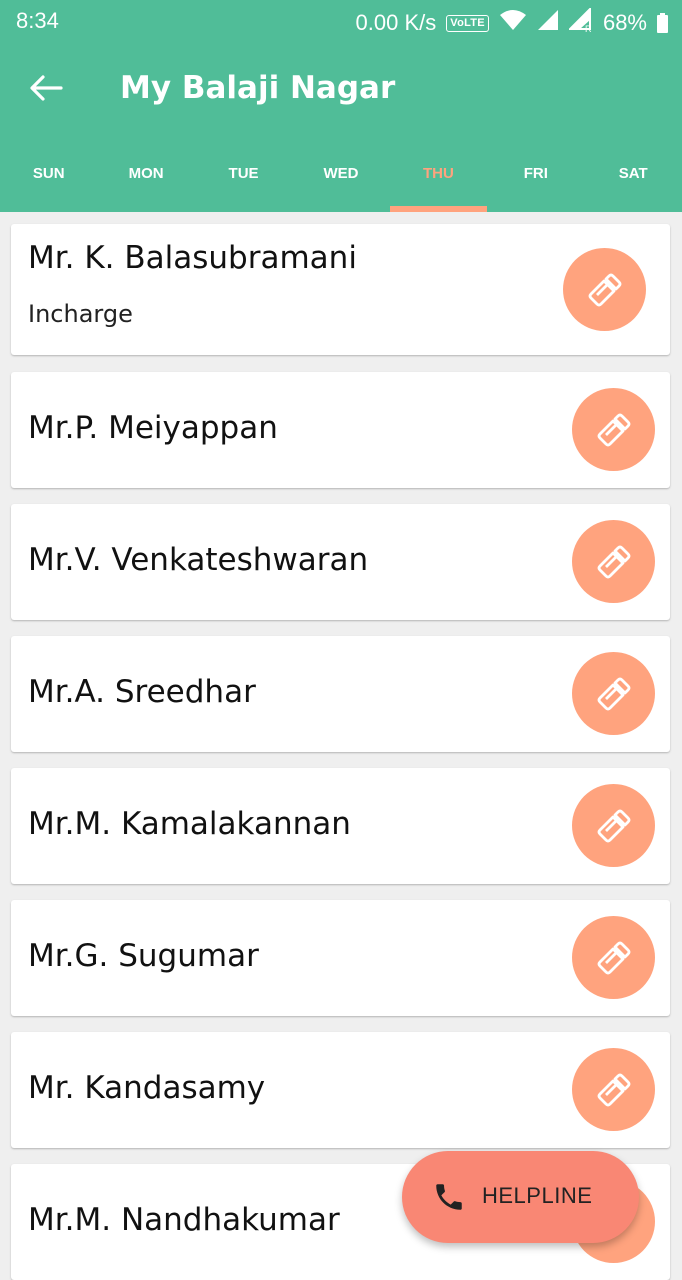  Describe the element at coordinates (467, 23) in the screenshot. I see `volte-badge: VoLTE` at that location.